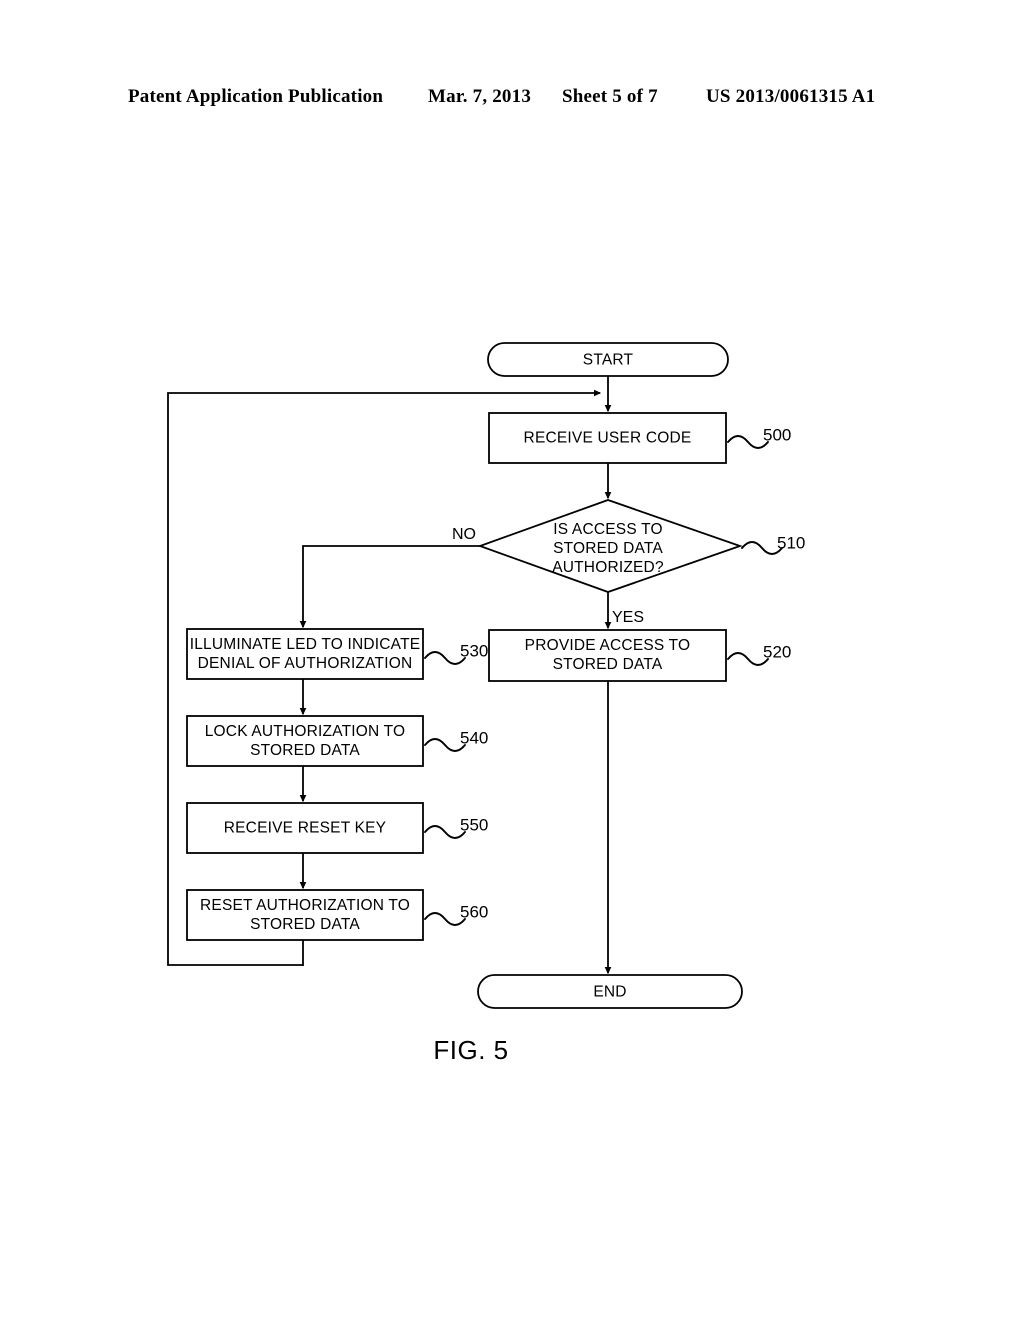  What do you see at coordinates (470, 1050) in the screenshot?
I see `figure-caption: FIG. 5` at bounding box center [470, 1050].